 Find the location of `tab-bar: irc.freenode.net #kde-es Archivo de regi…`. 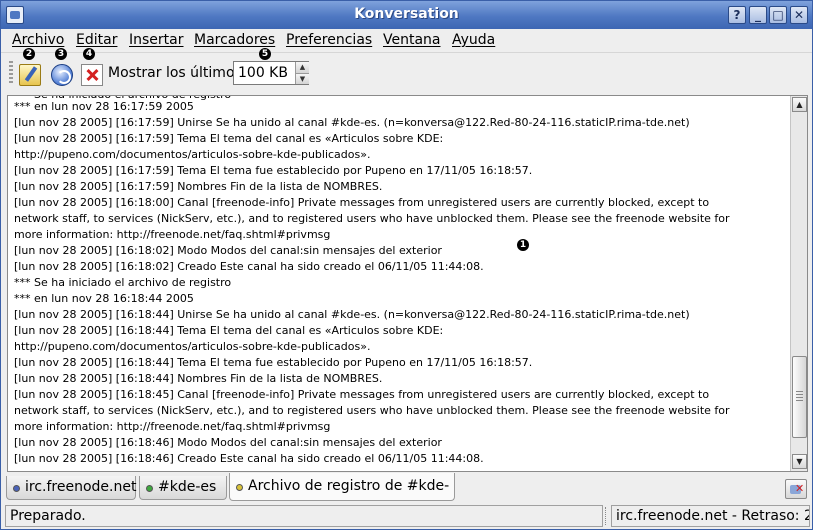

tab-bar: irc.freenode.net #kde-es Archivo de regi… is located at coordinates (406, 496).